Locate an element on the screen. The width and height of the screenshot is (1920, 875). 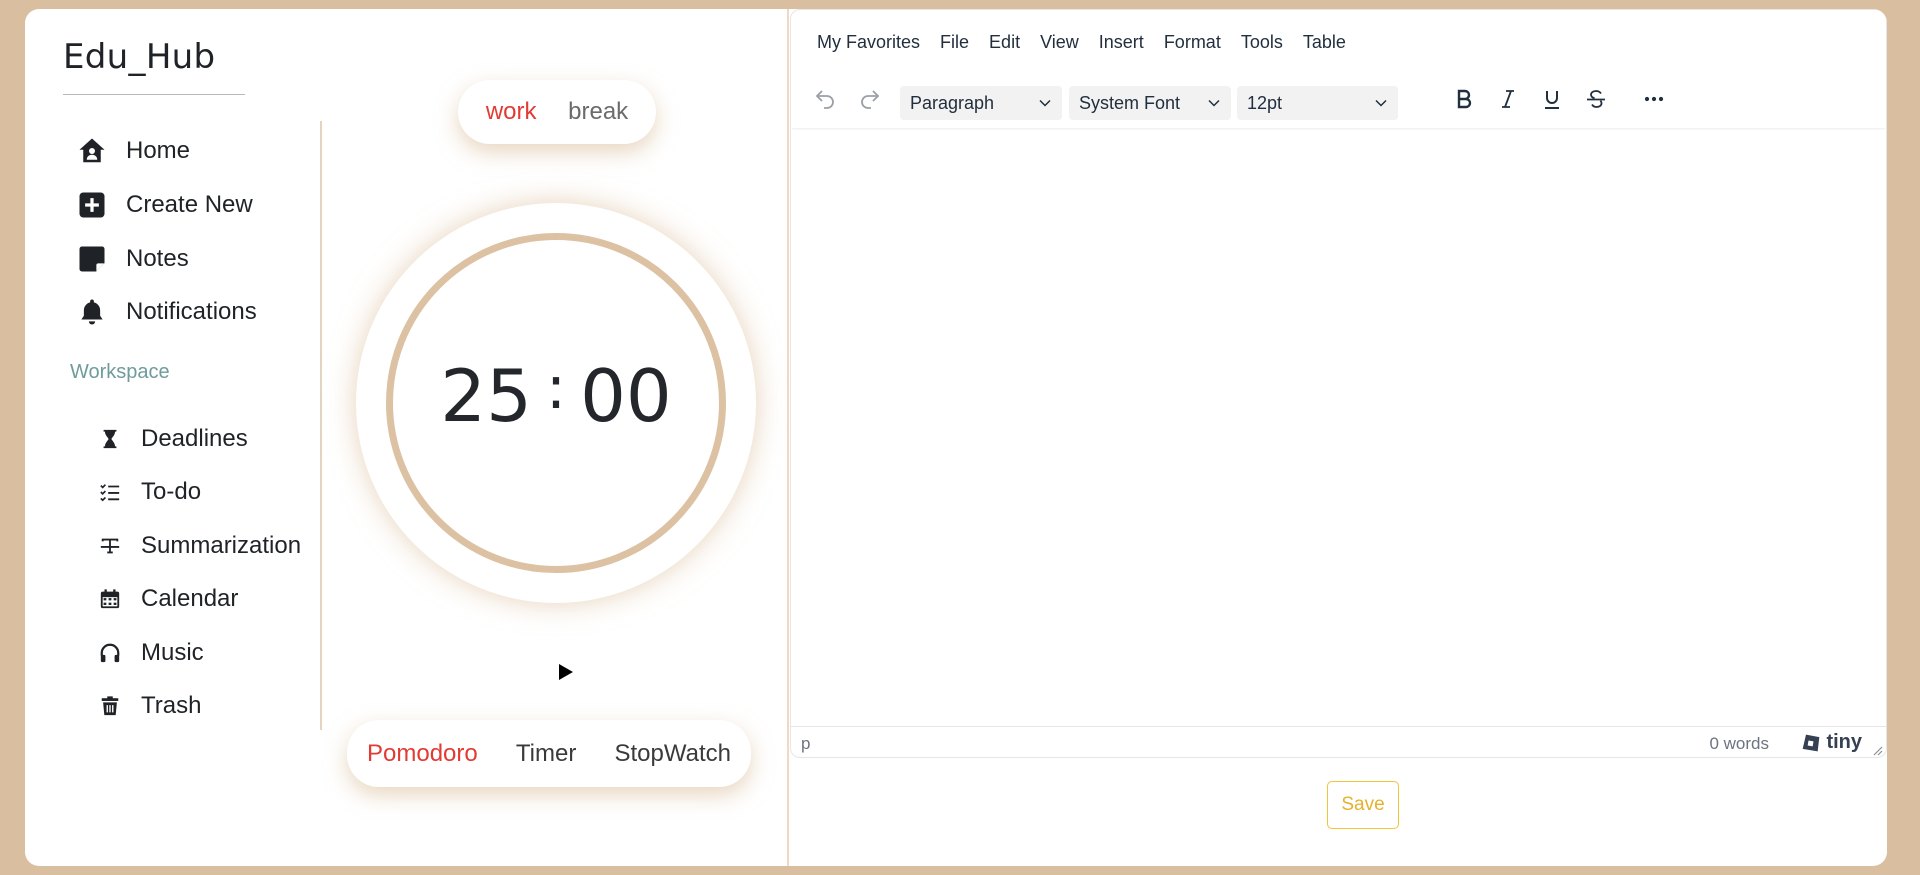
save-button: Save is located at coordinates (1363, 805).